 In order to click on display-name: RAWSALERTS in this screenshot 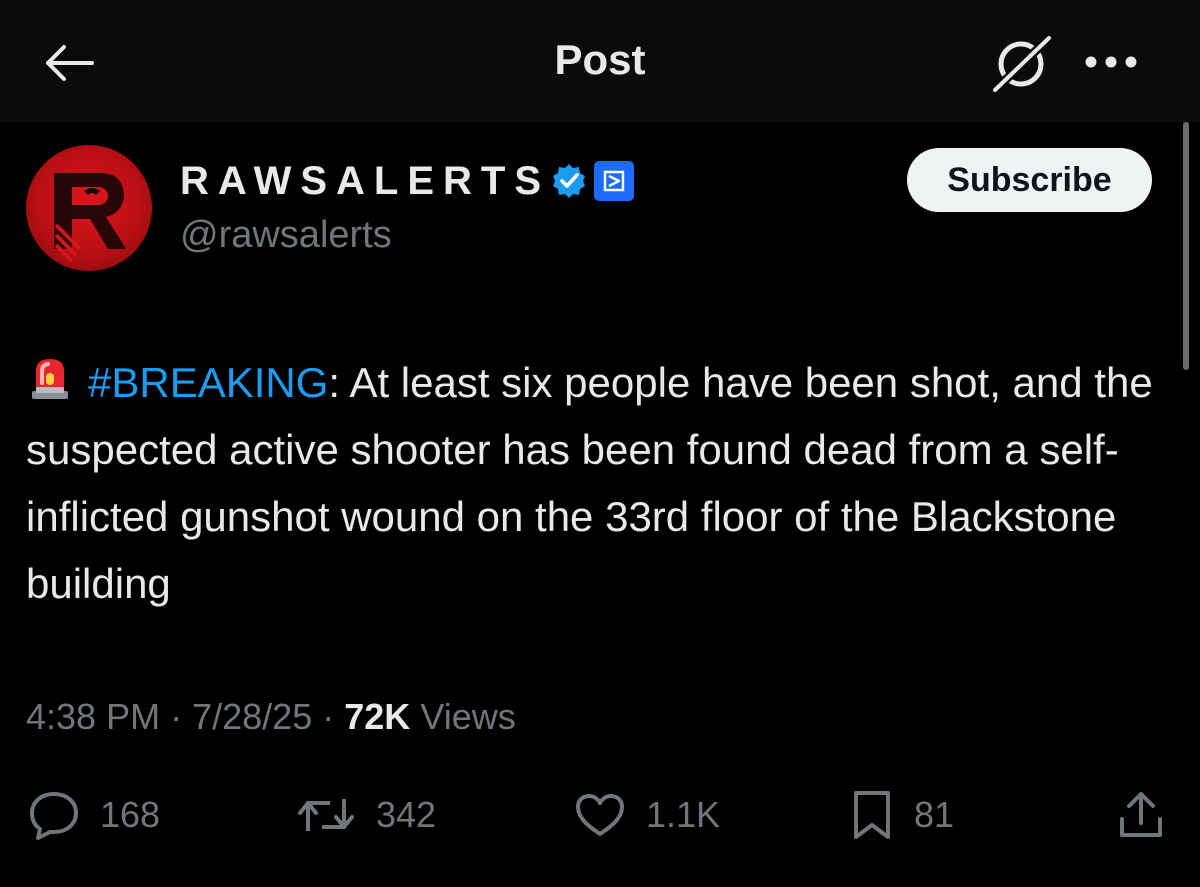, I will do `click(365, 181)`.